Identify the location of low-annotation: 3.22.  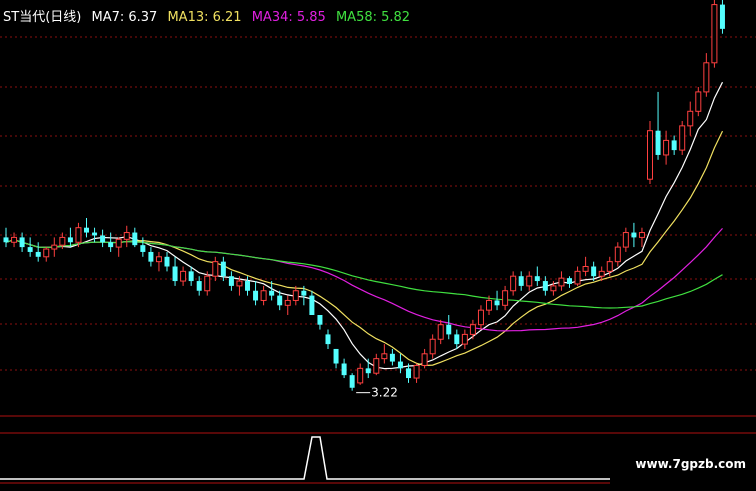
(377, 393).